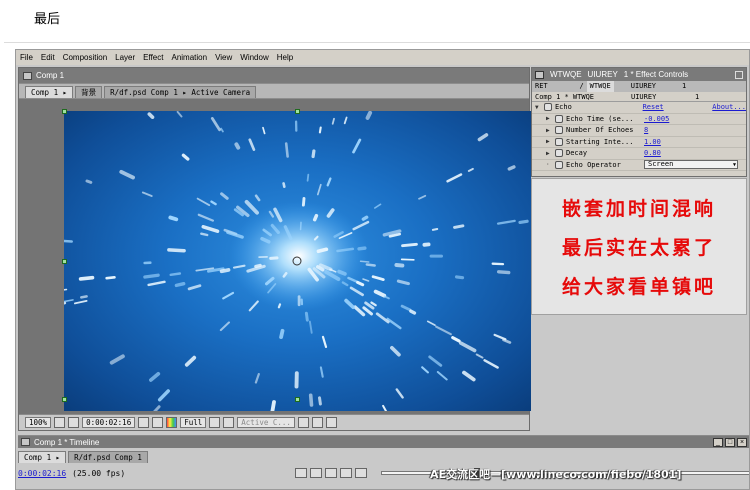 The image size is (750, 490). What do you see at coordinates (538, 107) in the screenshot?
I see `collapse-triangle-icon: ▼` at bounding box center [538, 107].